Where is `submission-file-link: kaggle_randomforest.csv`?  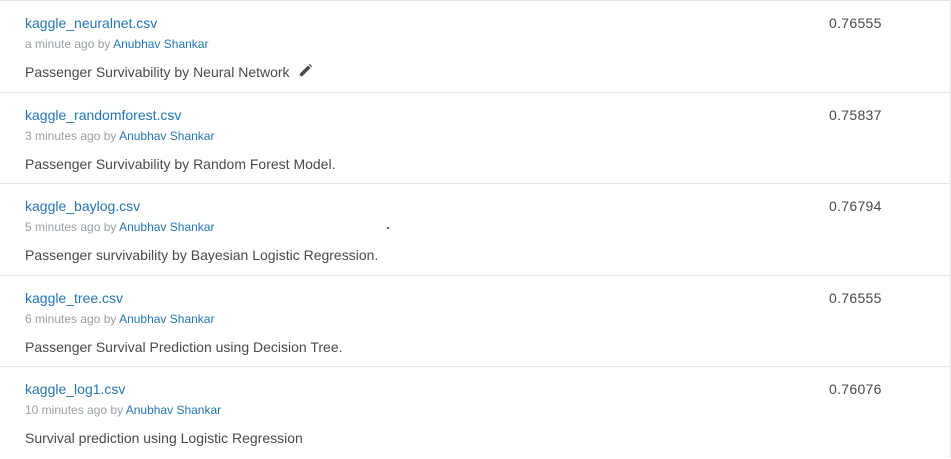
submission-file-link: kaggle_randomforest.csv is located at coordinates (103, 115).